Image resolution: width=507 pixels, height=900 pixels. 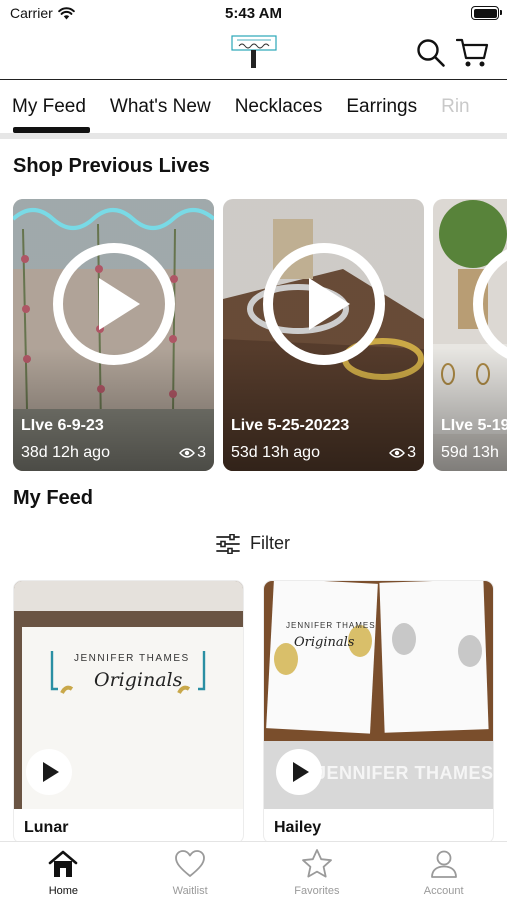 What do you see at coordinates (128, 712) in the screenshot?
I see `product-card: JENNIFER THAMES Originals Lunar` at bounding box center [128, 712].